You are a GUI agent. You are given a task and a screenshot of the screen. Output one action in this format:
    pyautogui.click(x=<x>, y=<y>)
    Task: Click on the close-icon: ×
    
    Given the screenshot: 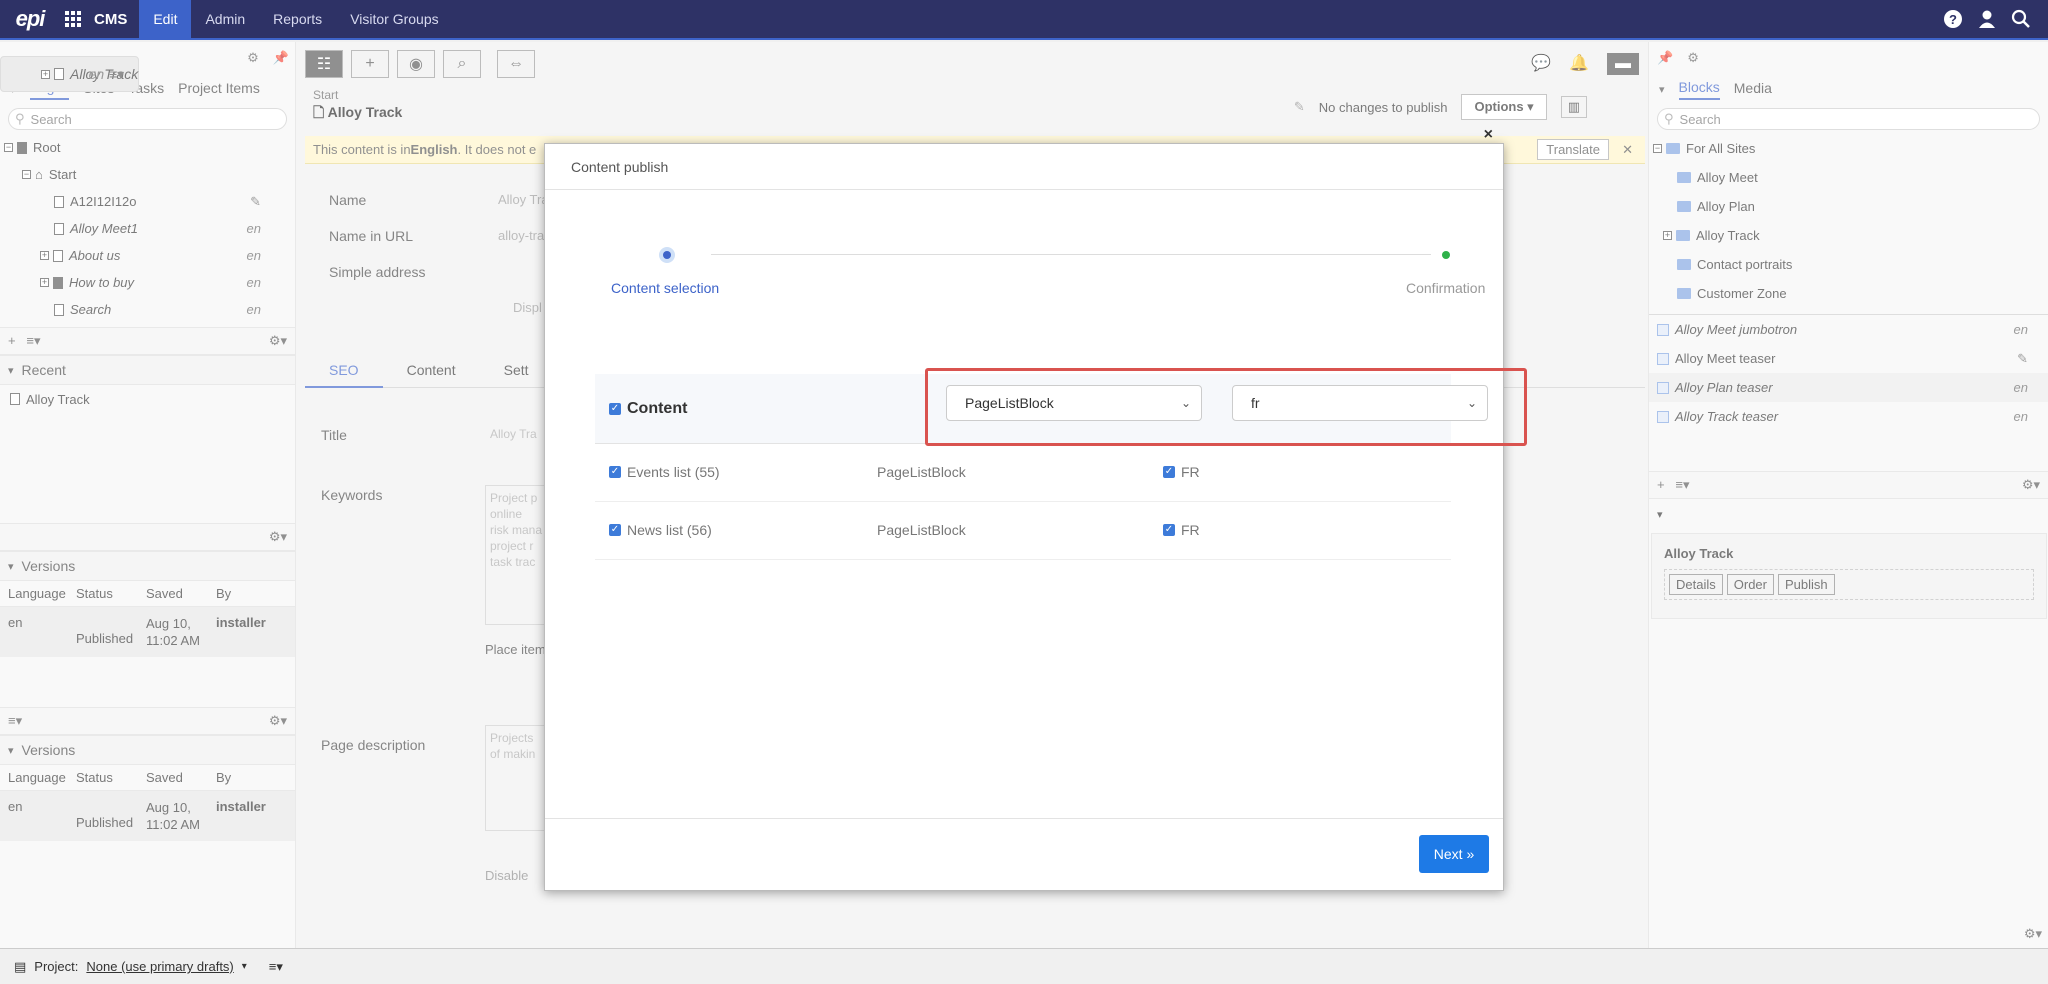 What is the action you would take?
    pyautogui.click(x=1488, y=135)
    